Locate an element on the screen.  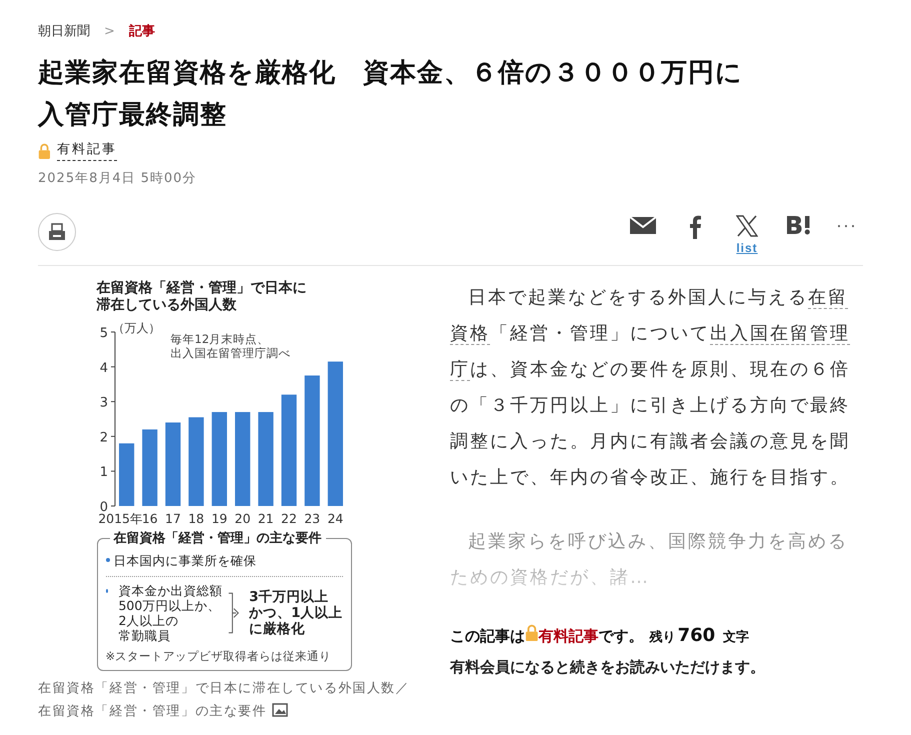
axis-label: 21 is located at coordinates (265, 518).